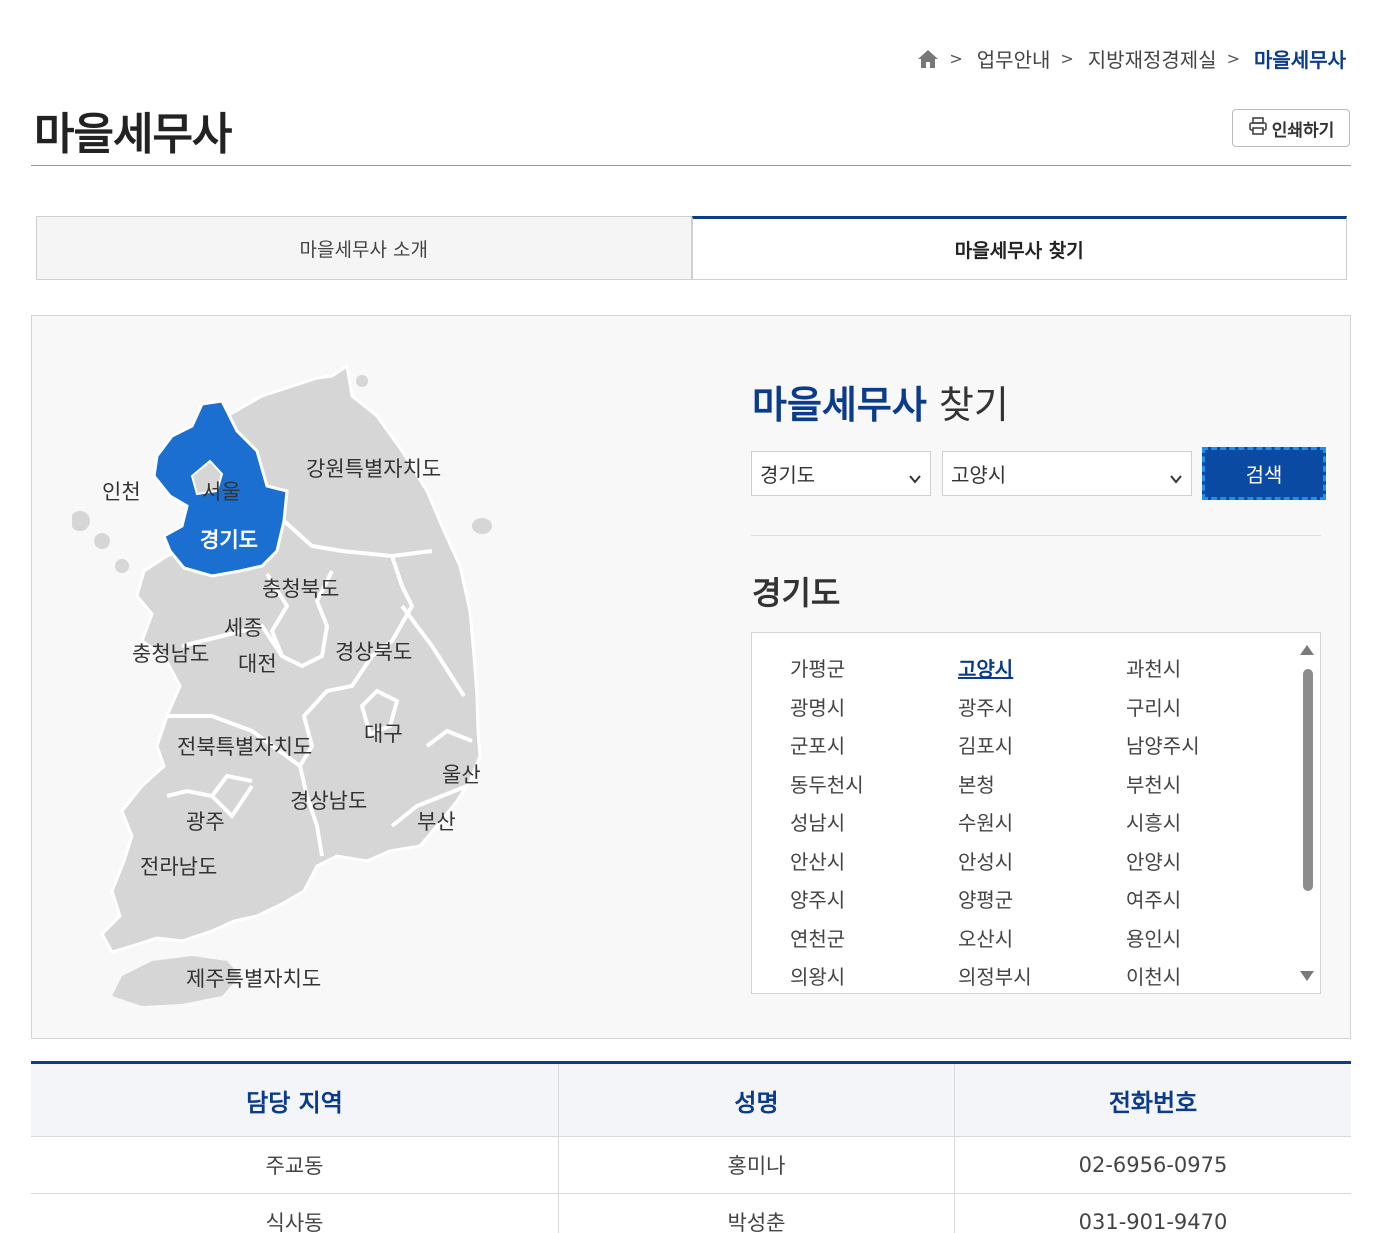  Describe the element at coordinates (295, 1165) in the screenshot. I see `table-cell-region: 주교동` at that location.